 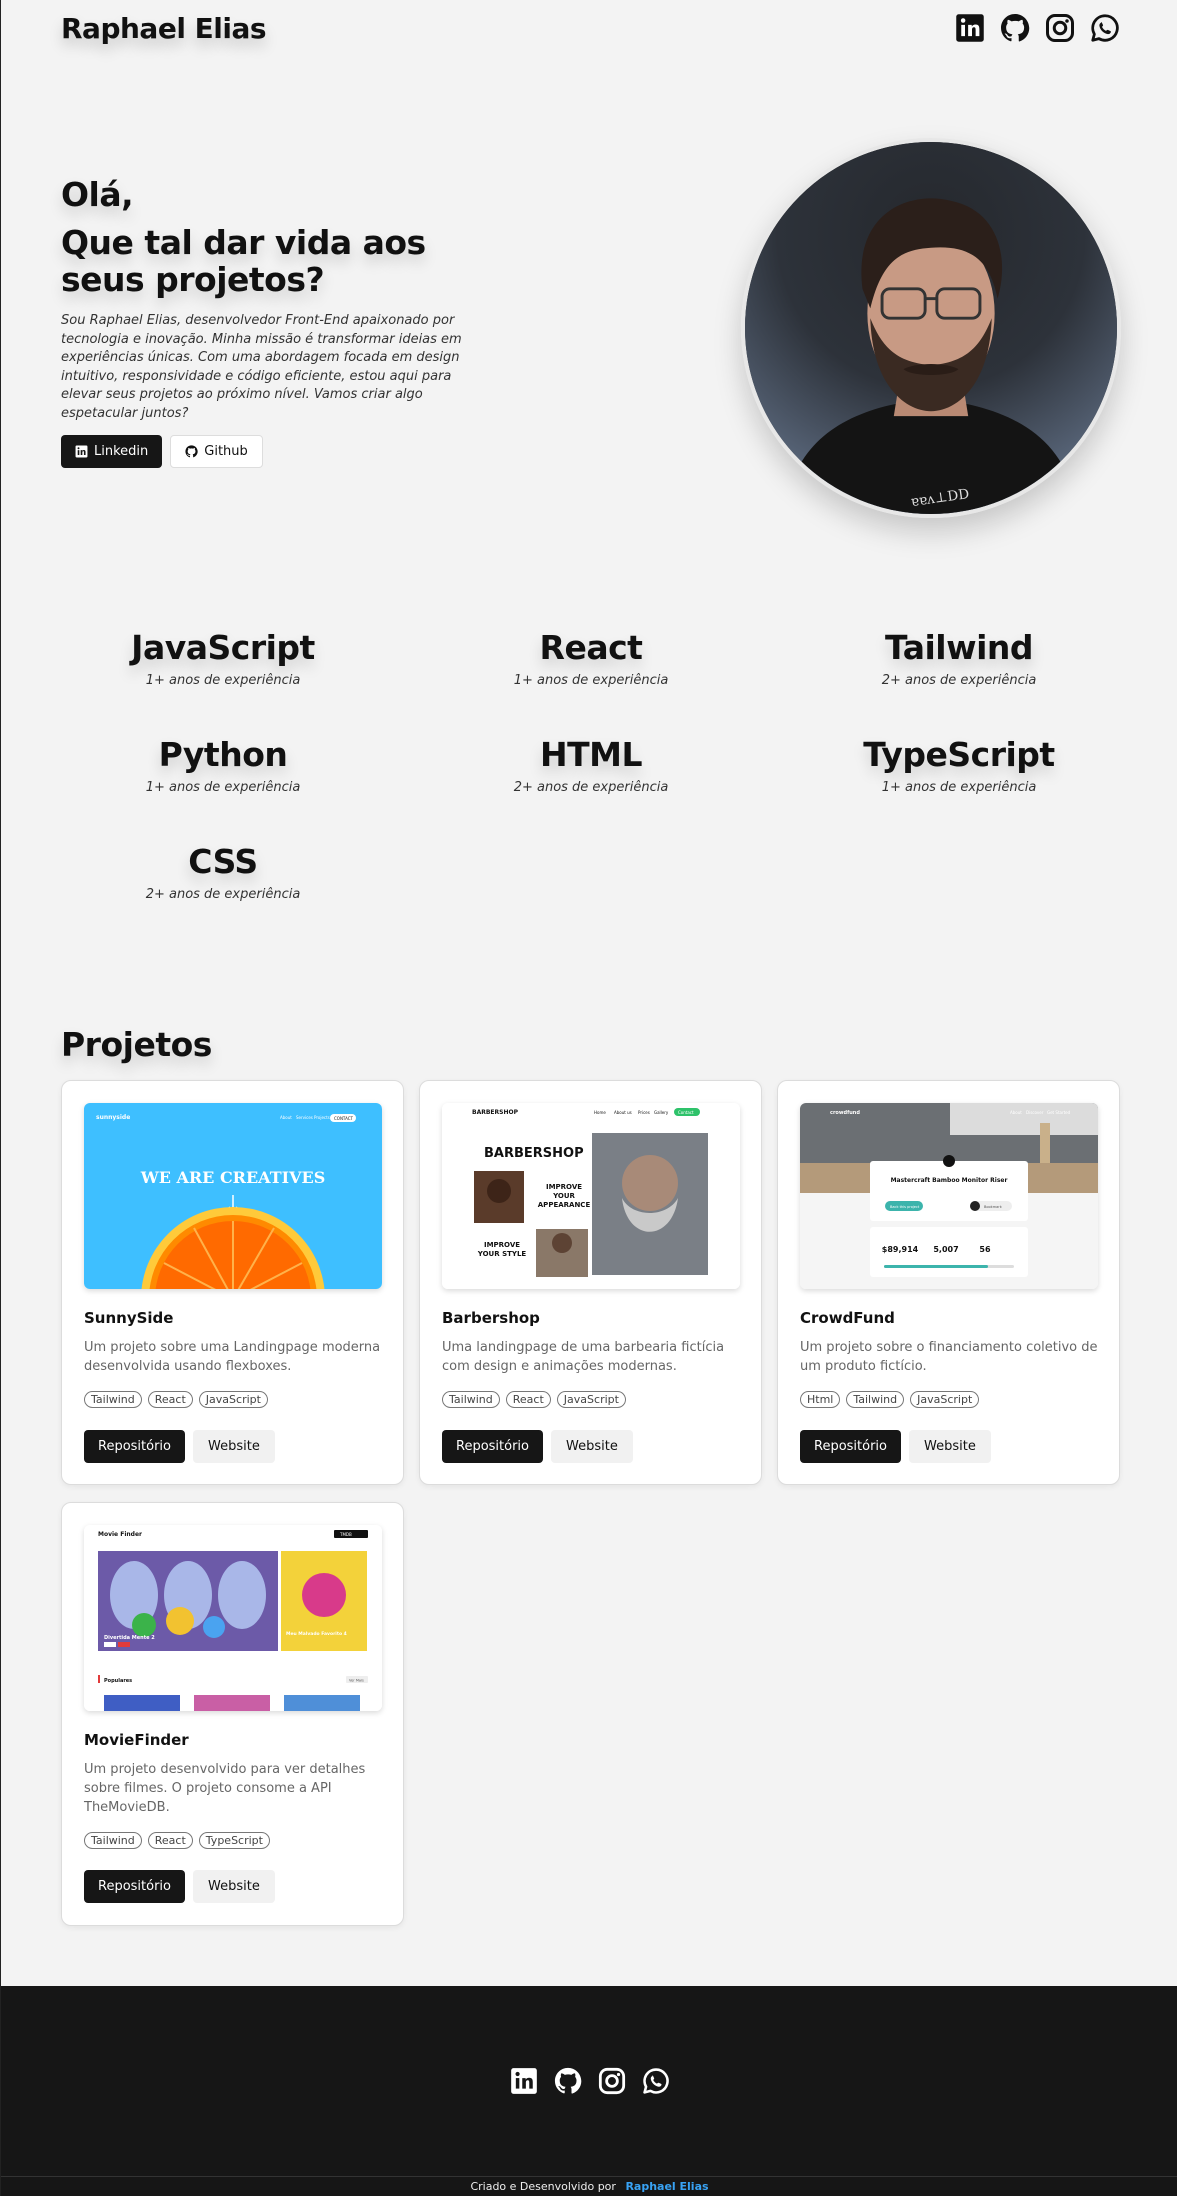 What do you see at coordinates (686, 1112) in the screenshot?
I see `svg-text: Contact` at bounding box center [686, 1112].